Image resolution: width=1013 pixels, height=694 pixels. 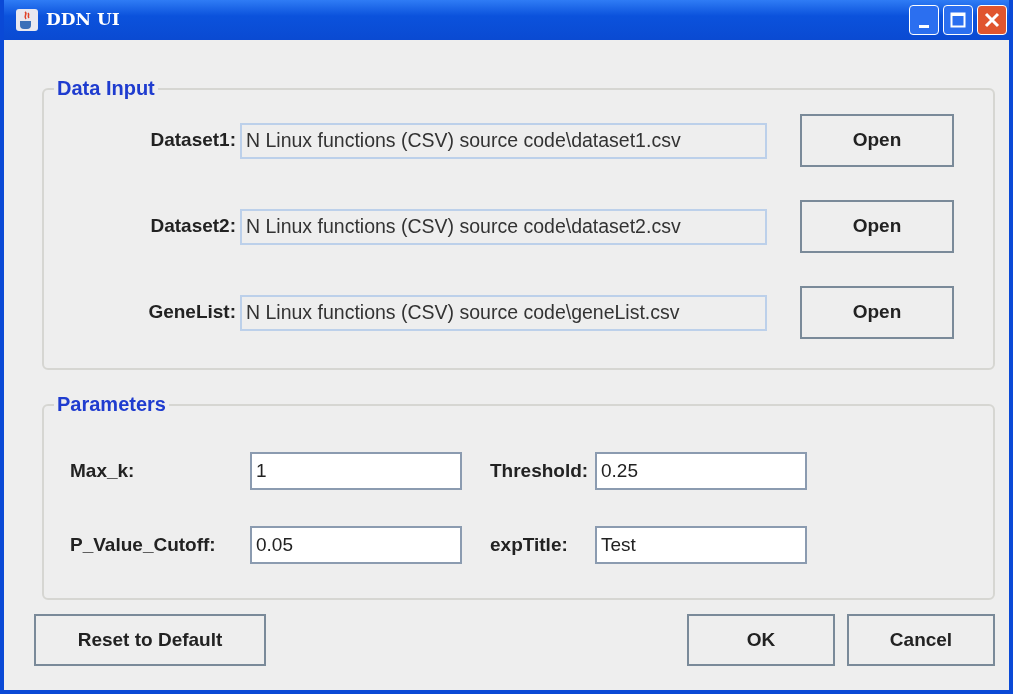 What do you see at coordinates (529, 544) in the screenshot?
I see `field-label: expTitle:` at bounding box center [529, 544].